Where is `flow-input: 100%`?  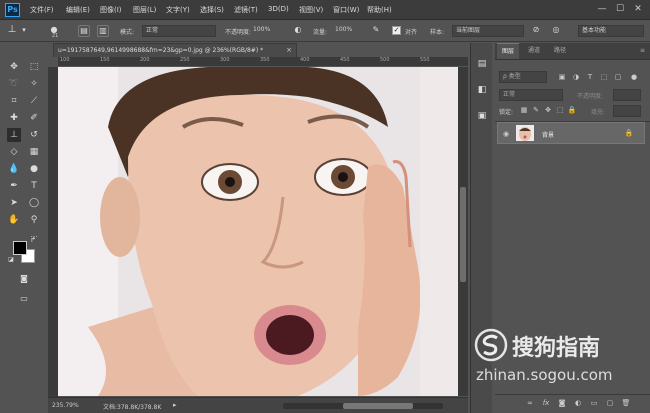 flow-input: 100% is located at coordinates (348, 31).